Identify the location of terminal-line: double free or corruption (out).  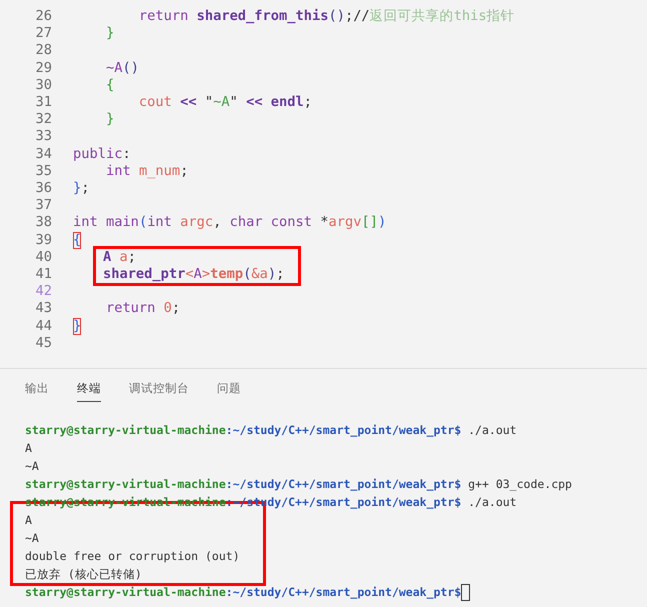
(133, 556).